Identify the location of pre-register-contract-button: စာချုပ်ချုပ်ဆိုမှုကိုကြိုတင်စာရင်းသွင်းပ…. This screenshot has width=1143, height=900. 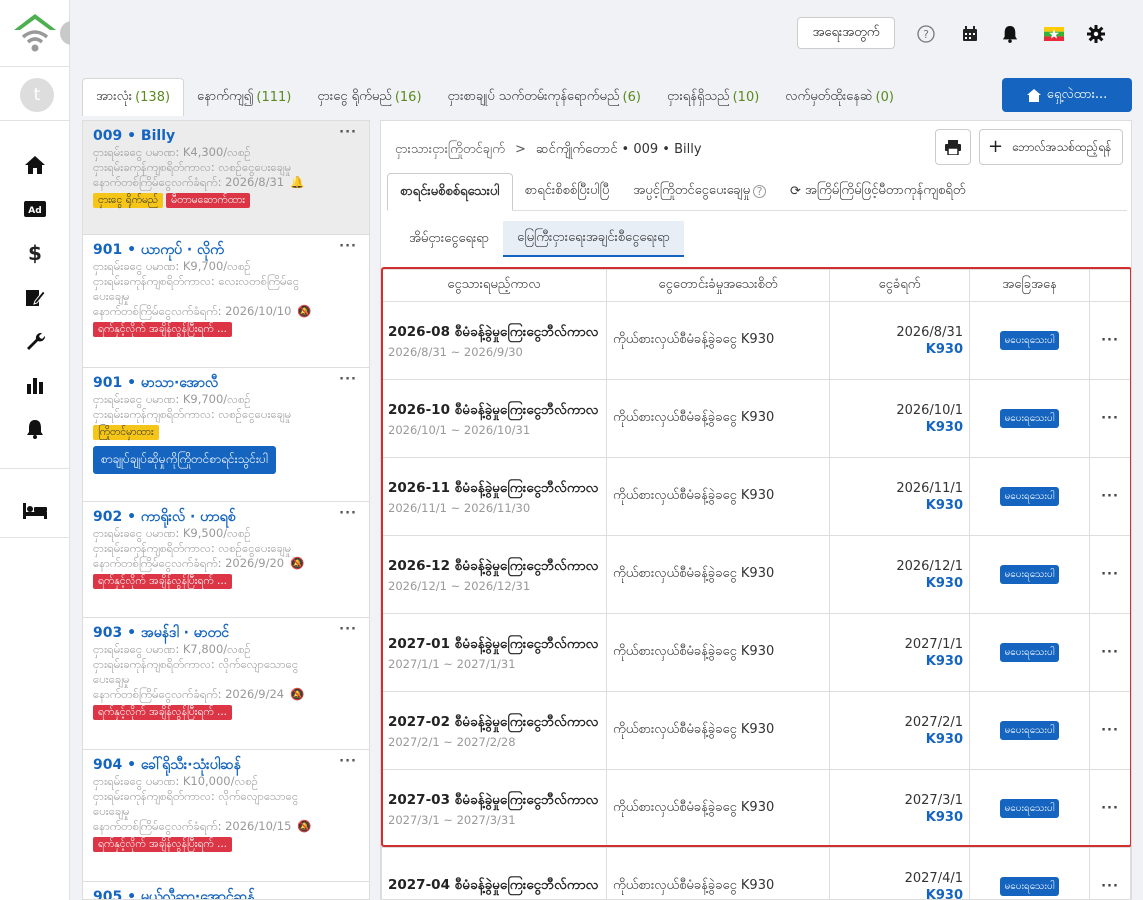
(184, 460).